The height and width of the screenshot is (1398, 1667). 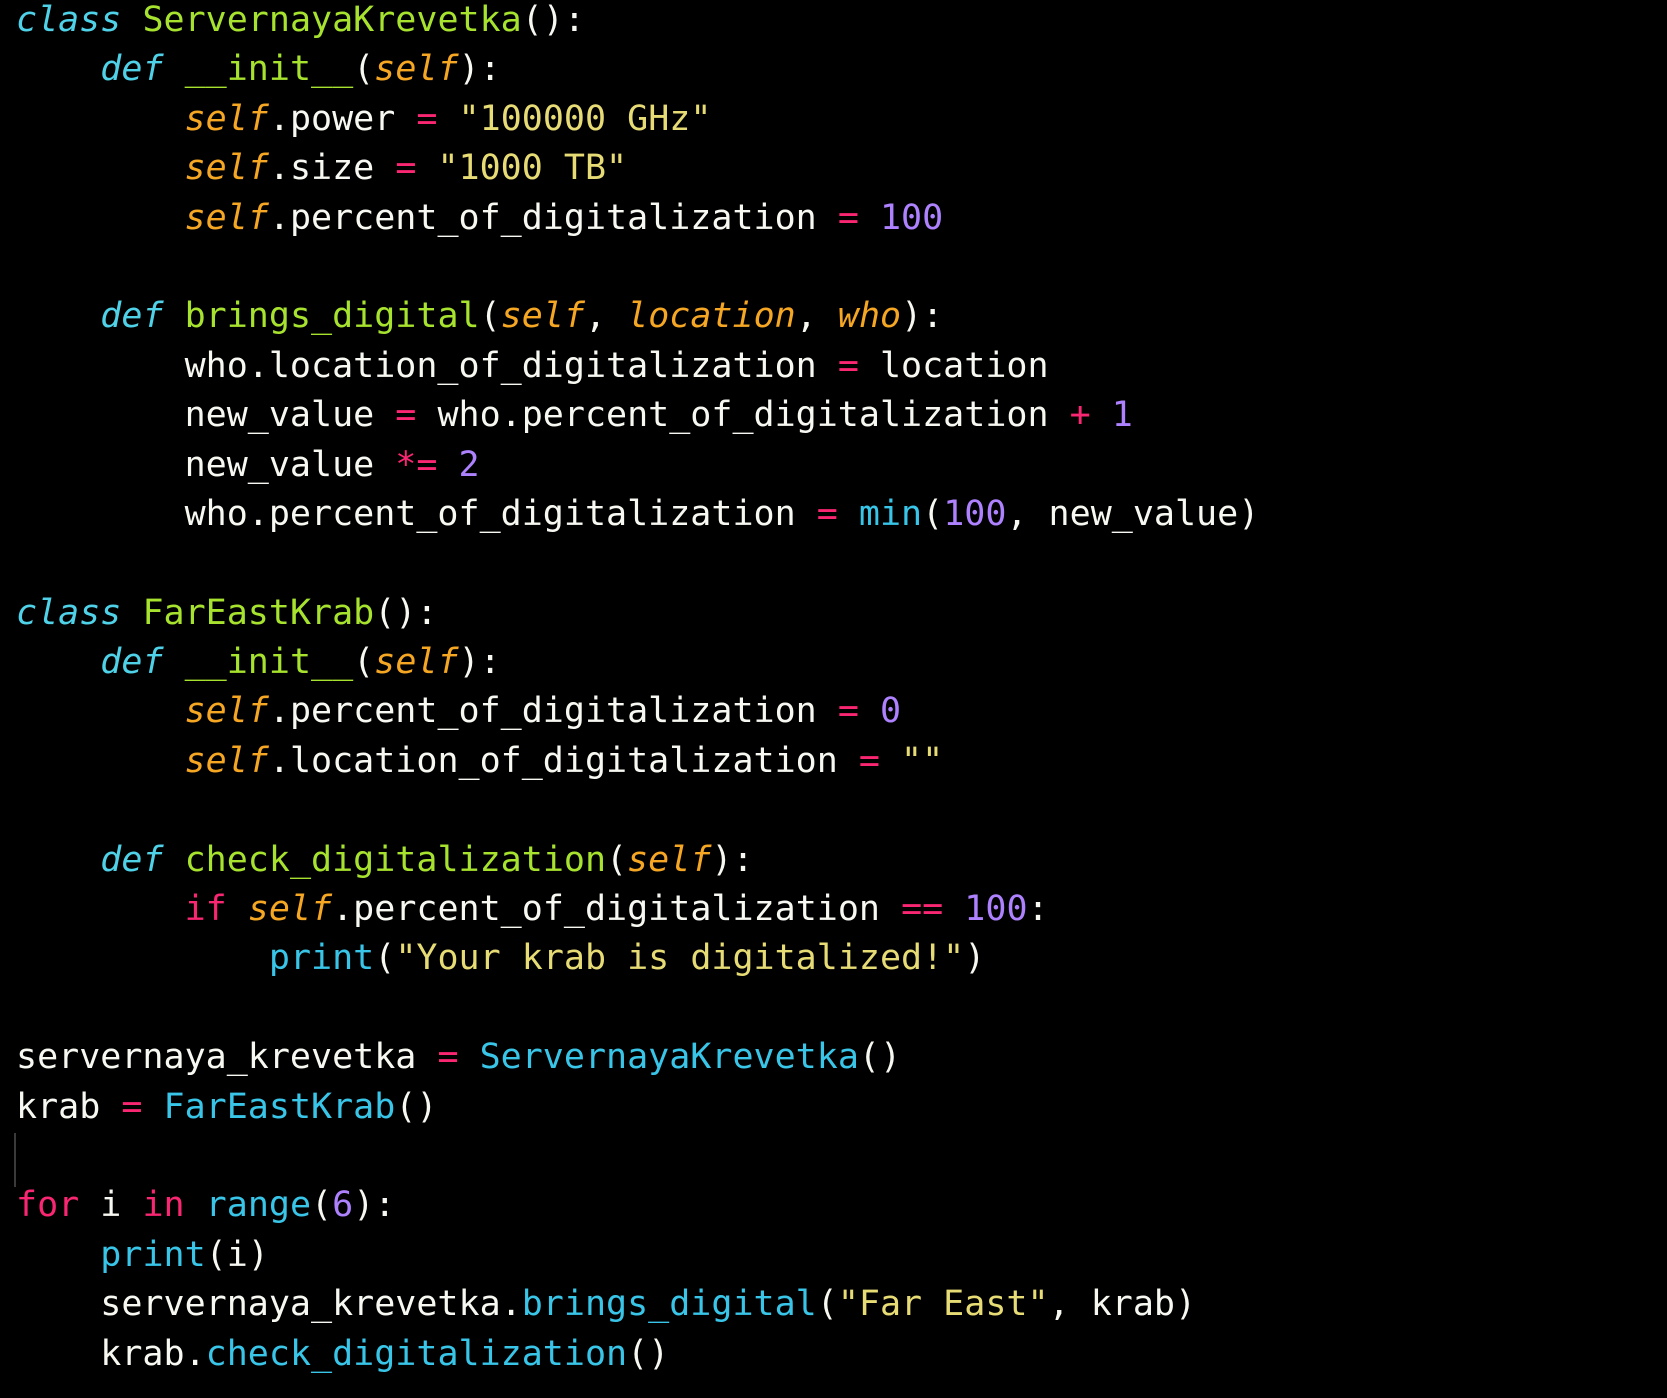 I want to click on code-token: (i), so click(x=237, y=1254).